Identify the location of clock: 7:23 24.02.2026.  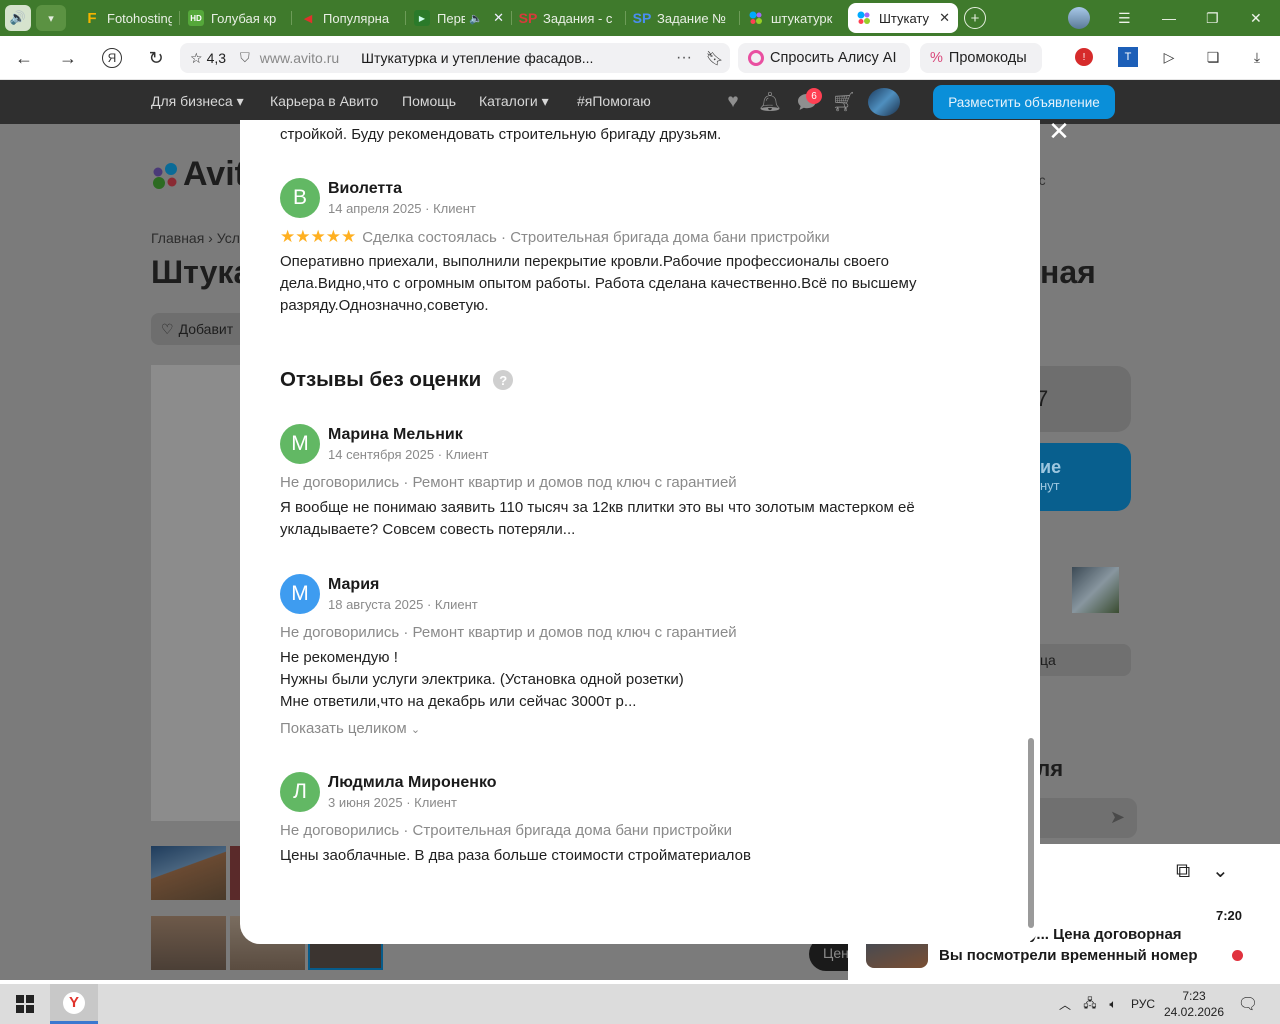
(1194, 1004).